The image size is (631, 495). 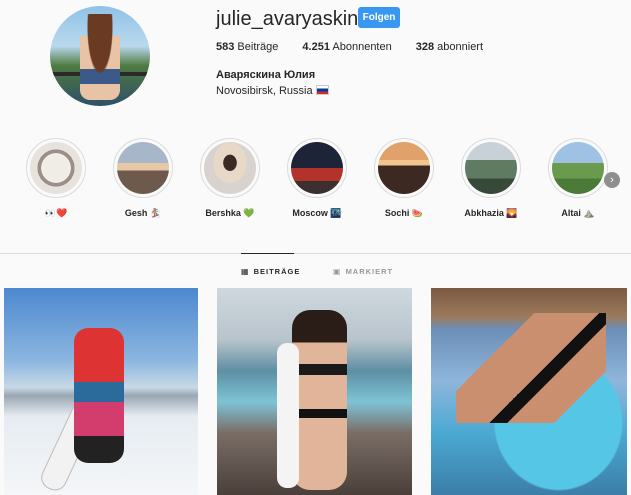 What do you see at coordinates (245, 271) in the screenshot?
I see `grid-icon: ▦` at bounding box center [245, 271].